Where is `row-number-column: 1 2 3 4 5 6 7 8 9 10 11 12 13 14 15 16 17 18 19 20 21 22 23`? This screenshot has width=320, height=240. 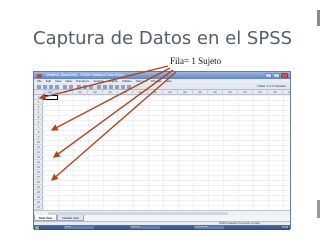
row-number-column: 1 2 3 4 5 6 7 8 9 10 11 12 13 14 15 16 17 18 19 20 21 22 23 is located at coordinates (38, 152).